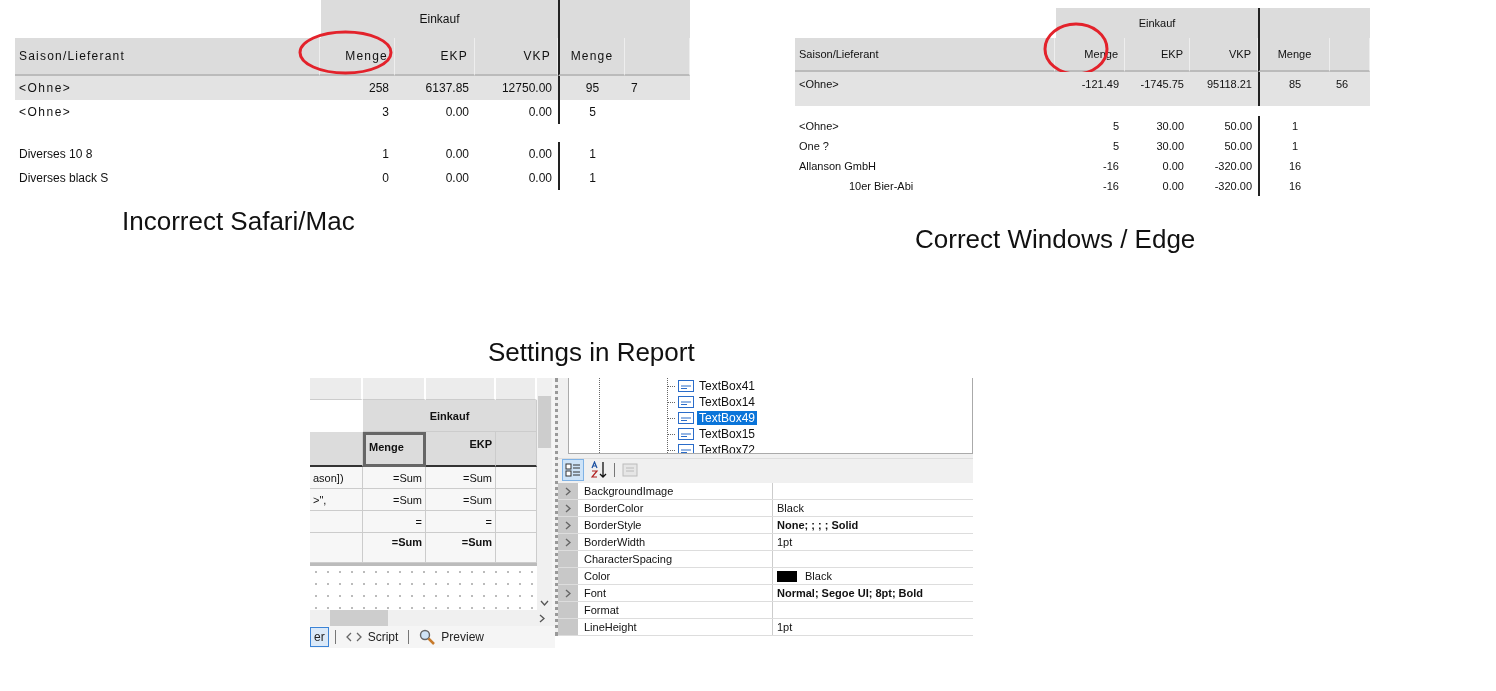 Image resolution: width=1496 pixels, height=691 pixels. What do you see at coordinates (591, 88) in the screenshot?
I see `table-cell: 95` at bounding box center [591, 88].